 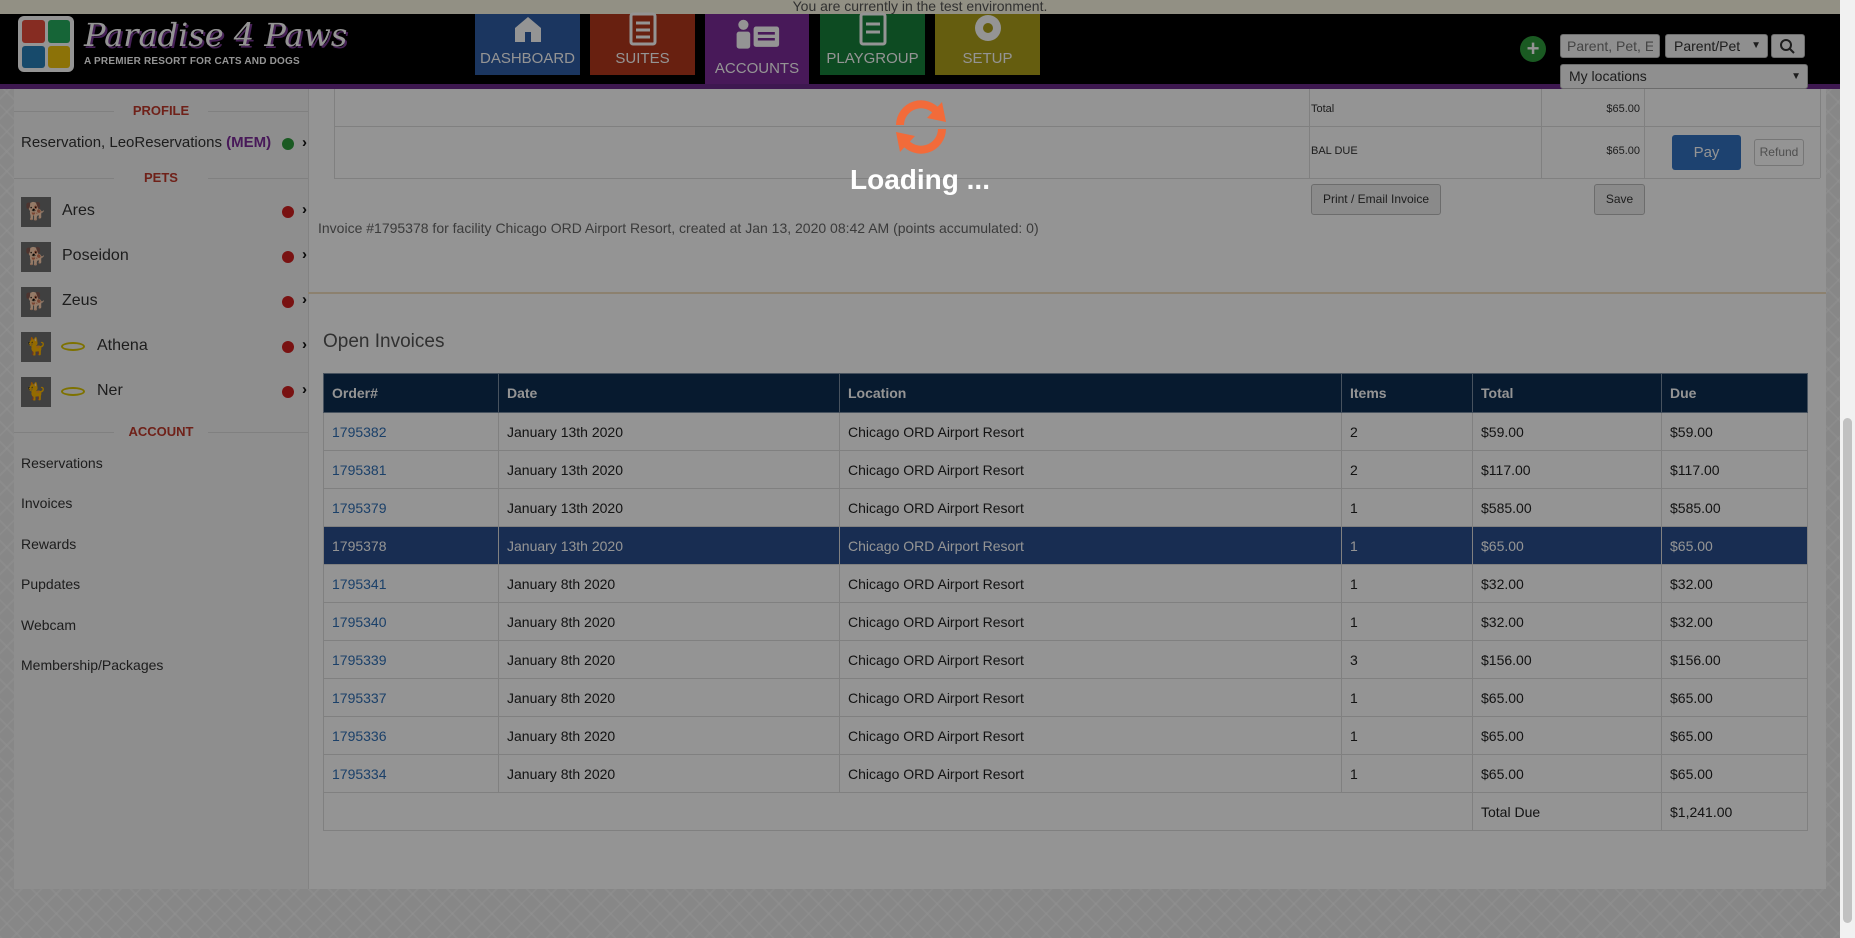 I want to click on refresh-spinner-icon, so click(x=921, y=127).